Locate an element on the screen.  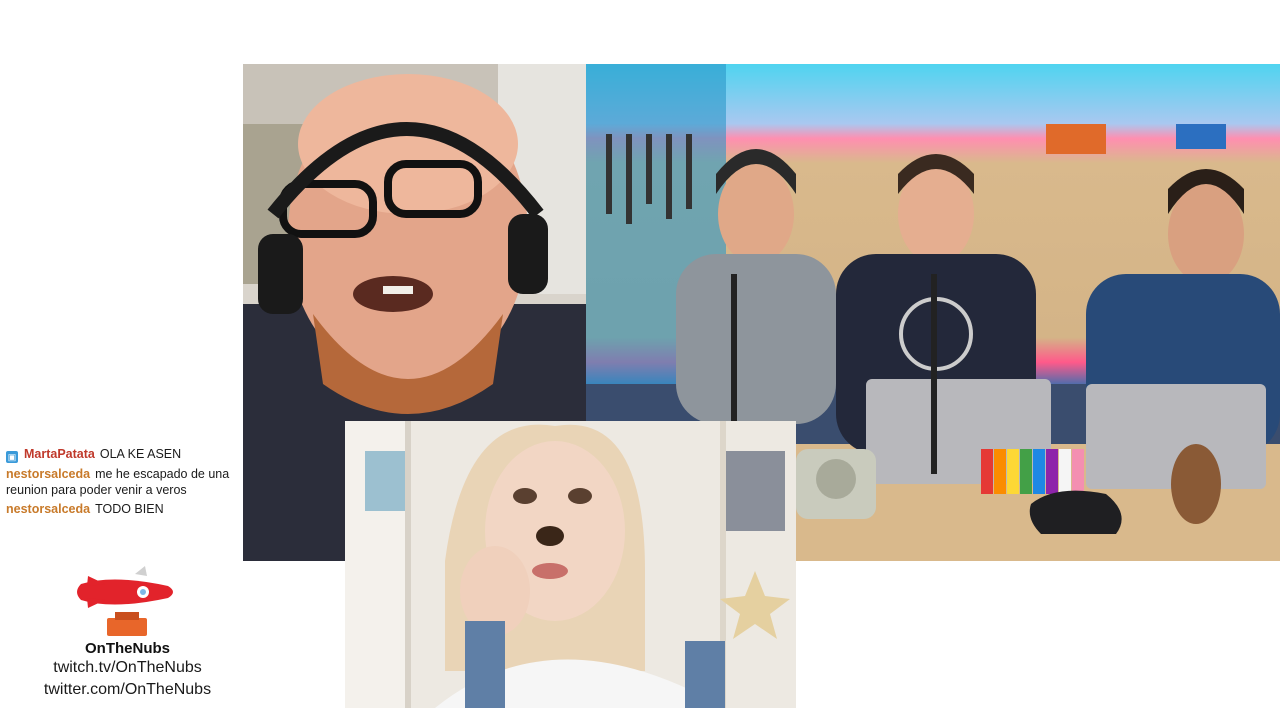
rocket-logo-icon is located at coordinates (124, 601).